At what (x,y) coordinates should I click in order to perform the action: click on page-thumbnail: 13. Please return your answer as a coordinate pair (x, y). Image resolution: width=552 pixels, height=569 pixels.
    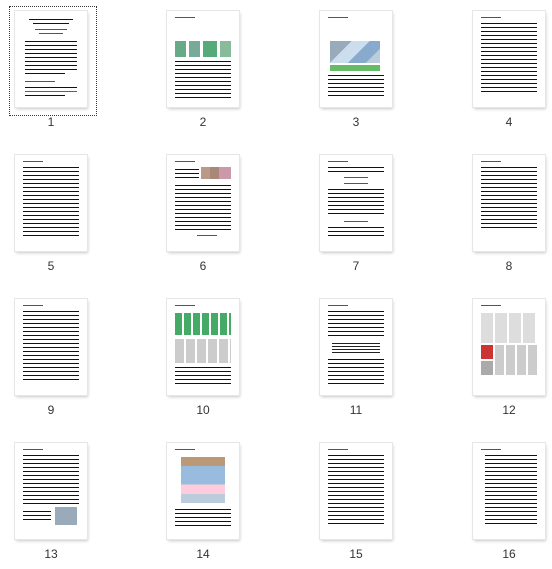
    Looking at the image, I should click on (55, 502).